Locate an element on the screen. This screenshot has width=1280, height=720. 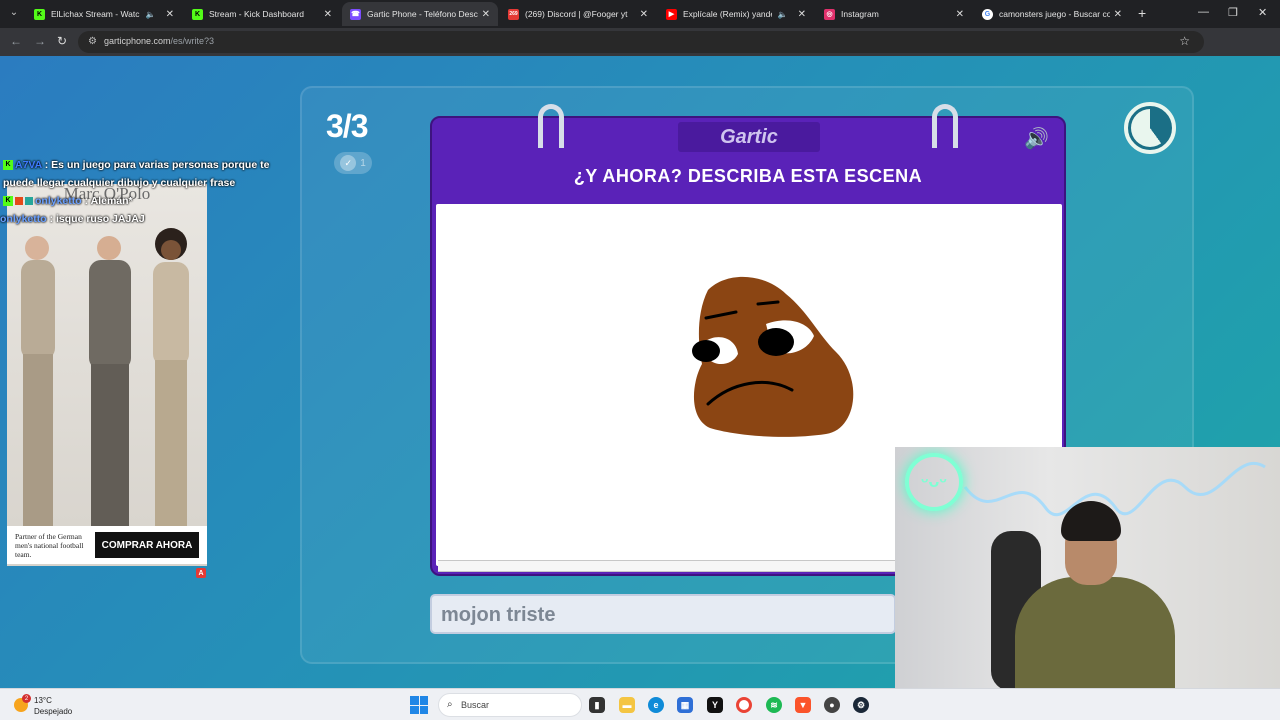
answer-input: mojon triste is located at coordinates (663, 614).